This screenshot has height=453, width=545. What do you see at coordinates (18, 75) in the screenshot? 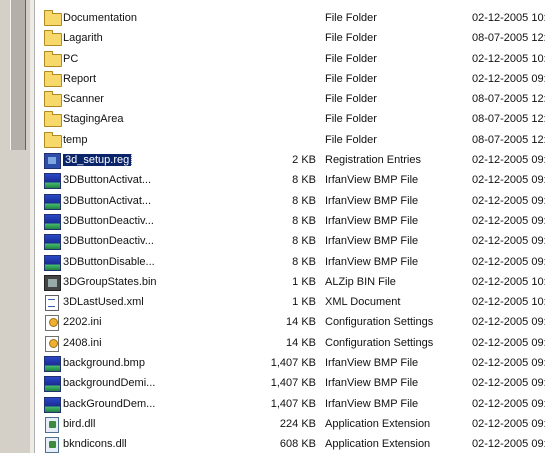
I see `scrollbar-thumb` at bounding box center [18, 75].